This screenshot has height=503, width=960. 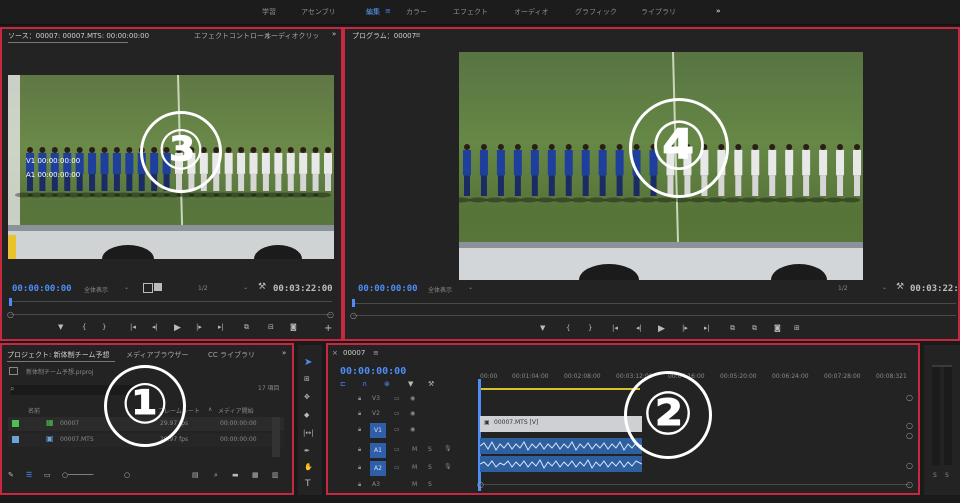 What do you see at coordinates (378, 450) in the screenshot?
I see `track-name: A1` at bounding box center [378, 450].